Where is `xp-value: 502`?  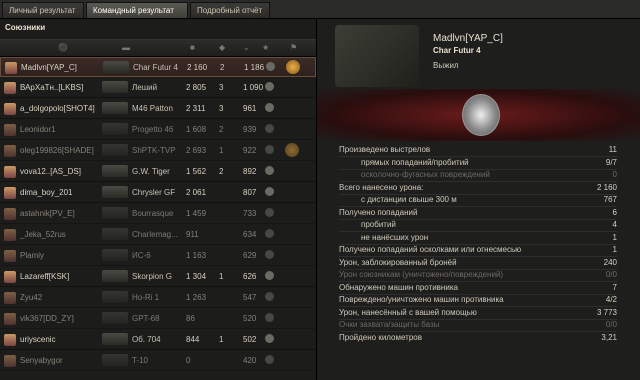 xp-value: 502 is located at coordinates (250, 339).